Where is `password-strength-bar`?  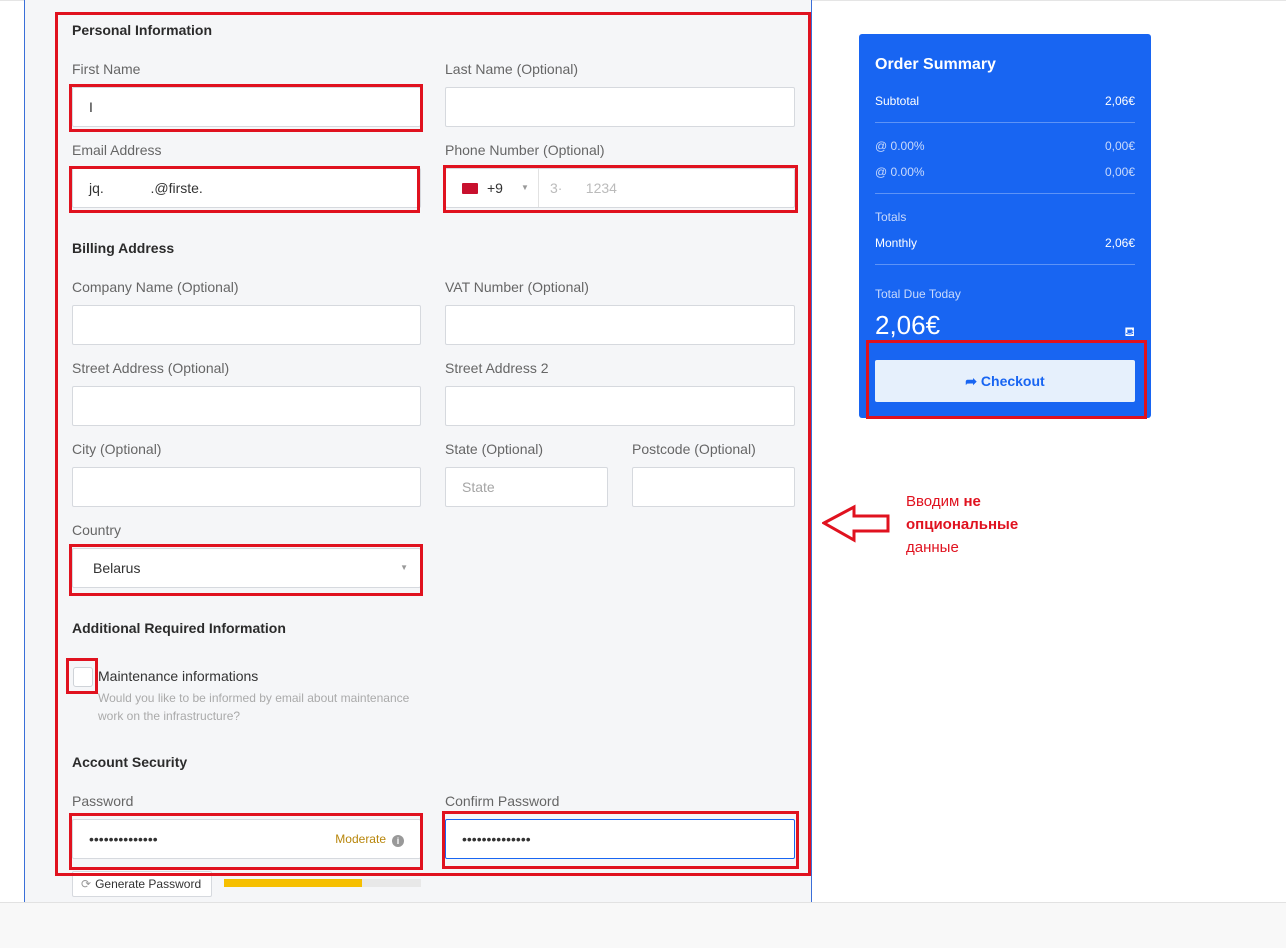
password-strength-bar is located at coordinates (322, 883).